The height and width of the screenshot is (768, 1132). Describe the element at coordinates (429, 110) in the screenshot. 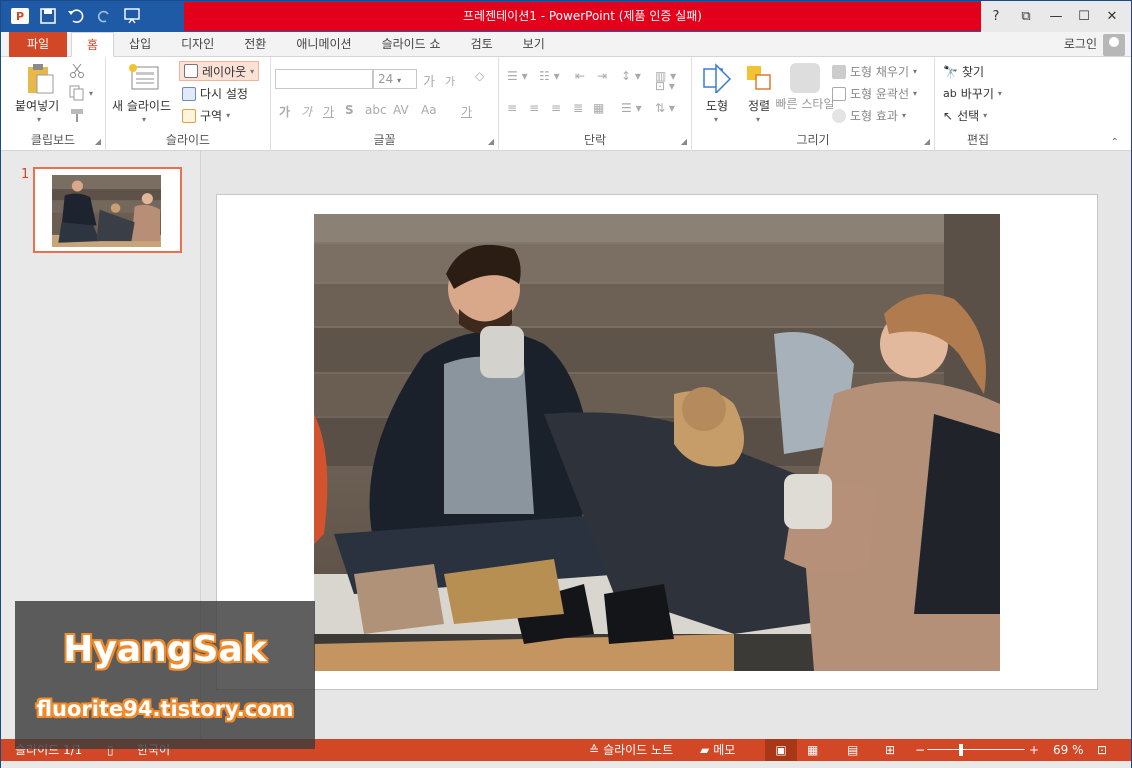

I see `change-case-button: Aa` at that location.